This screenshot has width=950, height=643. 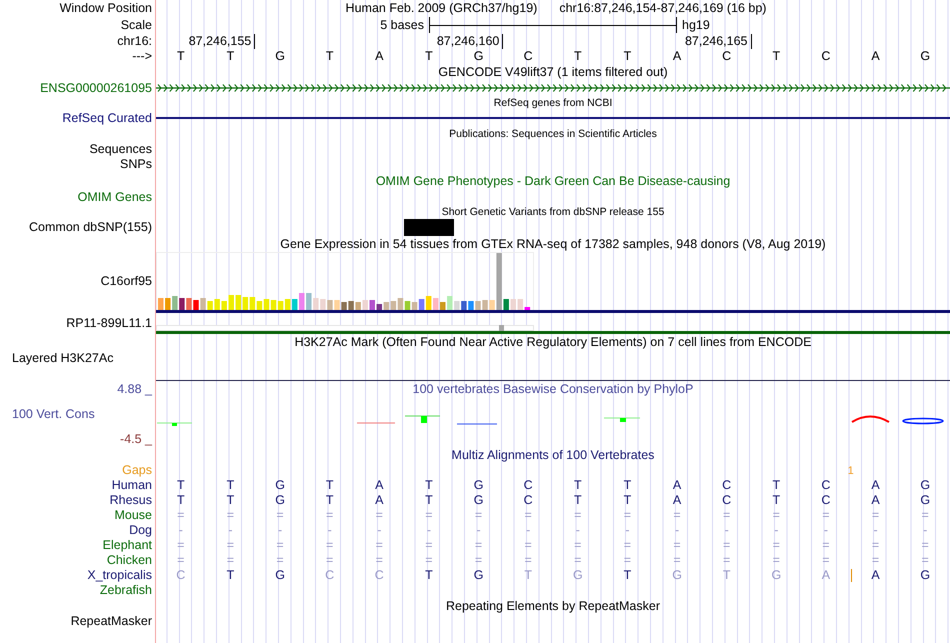 I want to click on track-label: Sequences, so click(x=120, y=149).